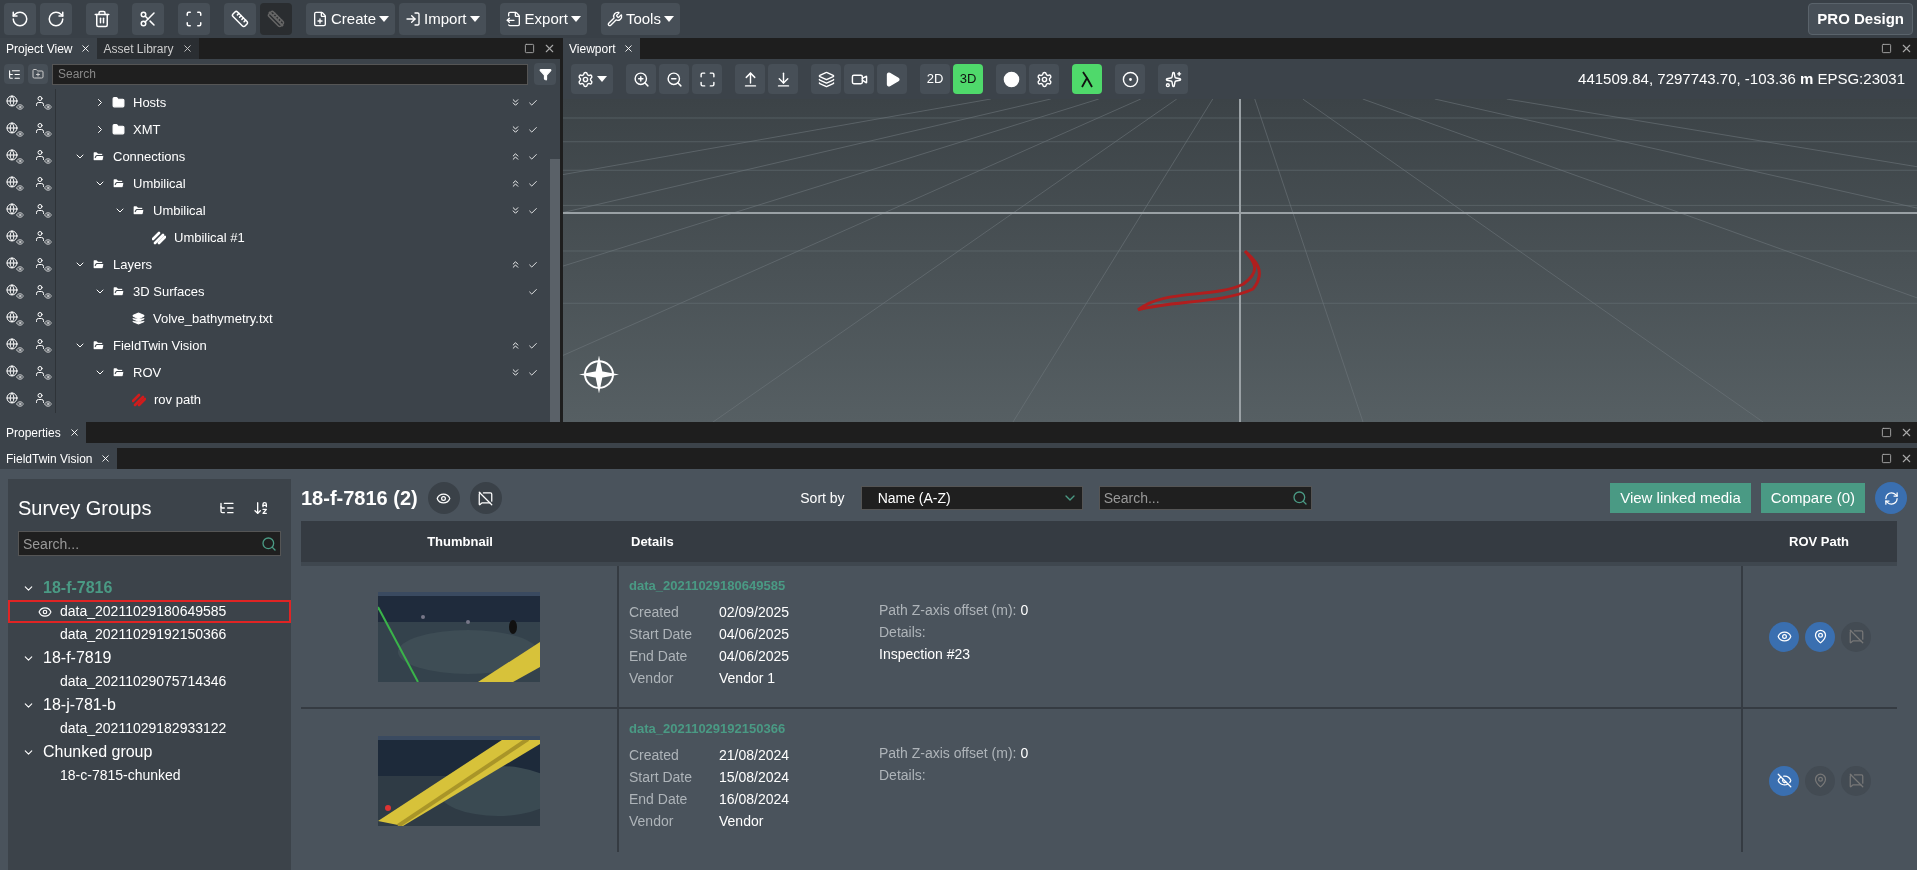 The width and height of the screenshot is (1917, 870). Describe the element at coordinates (38, 74) in the screenshot. I see `new-folder-button` at that location.